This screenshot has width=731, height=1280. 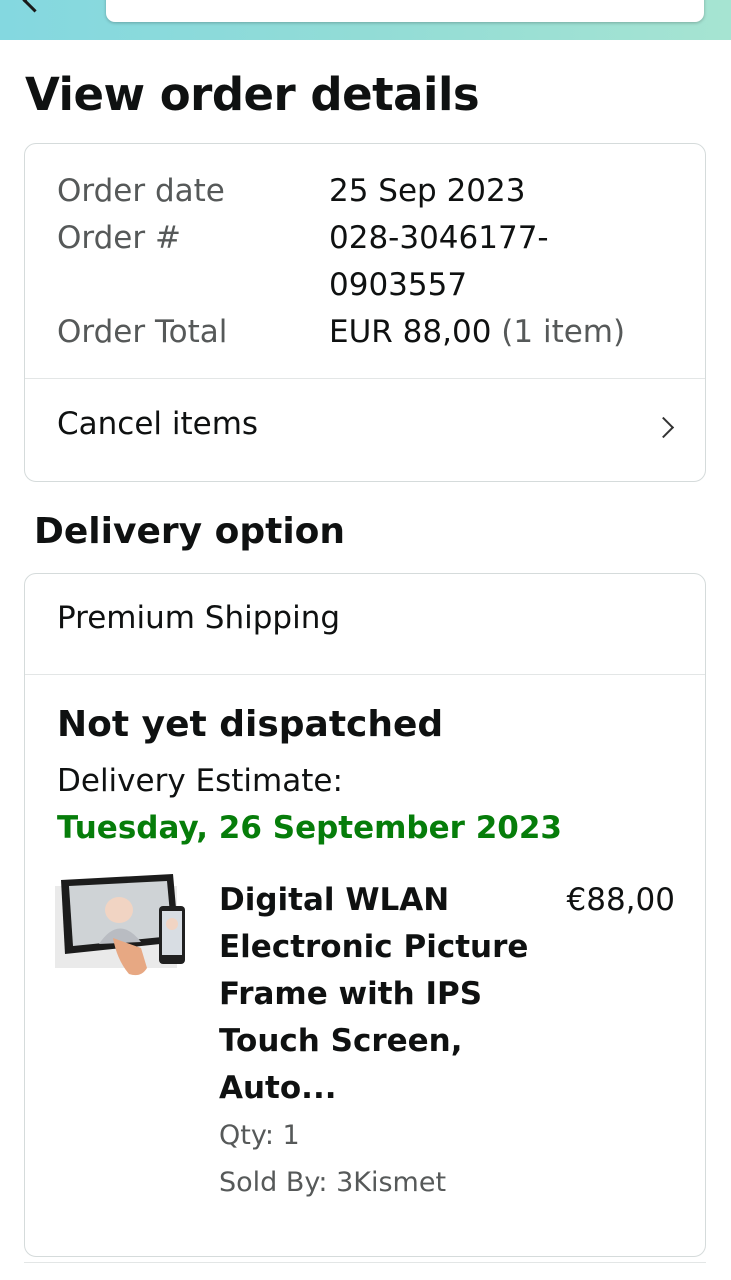 I want to click on order-number-label: Order #, so click(x=119, y=238).